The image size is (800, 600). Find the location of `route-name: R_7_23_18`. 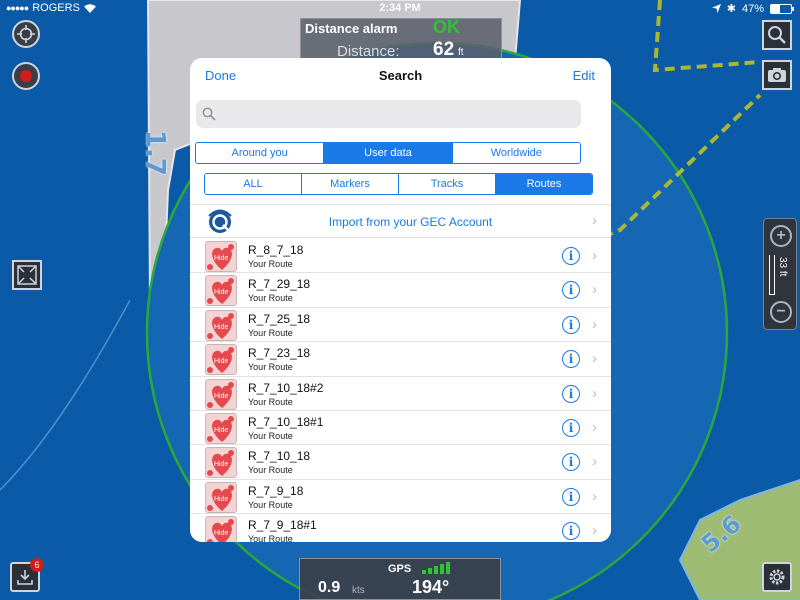

route-name: R_7_23_18 is located at coordinates (279, 353).